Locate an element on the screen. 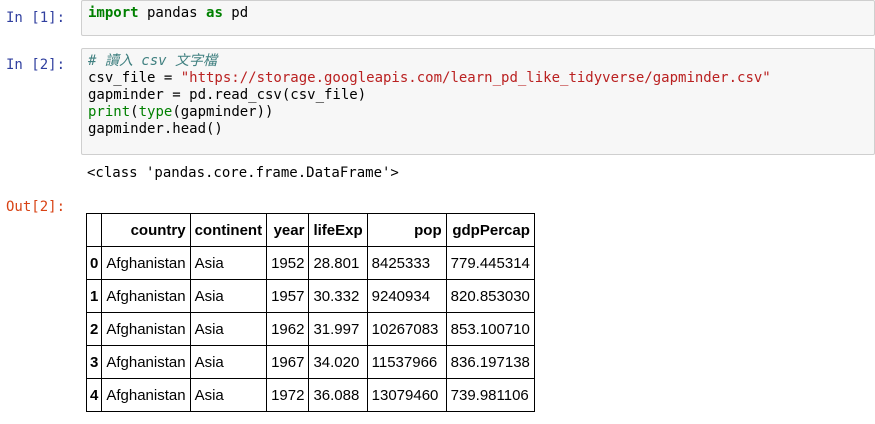  code-comment: # 讀入 csv 文字檔 is located at coordinates (153, 61).